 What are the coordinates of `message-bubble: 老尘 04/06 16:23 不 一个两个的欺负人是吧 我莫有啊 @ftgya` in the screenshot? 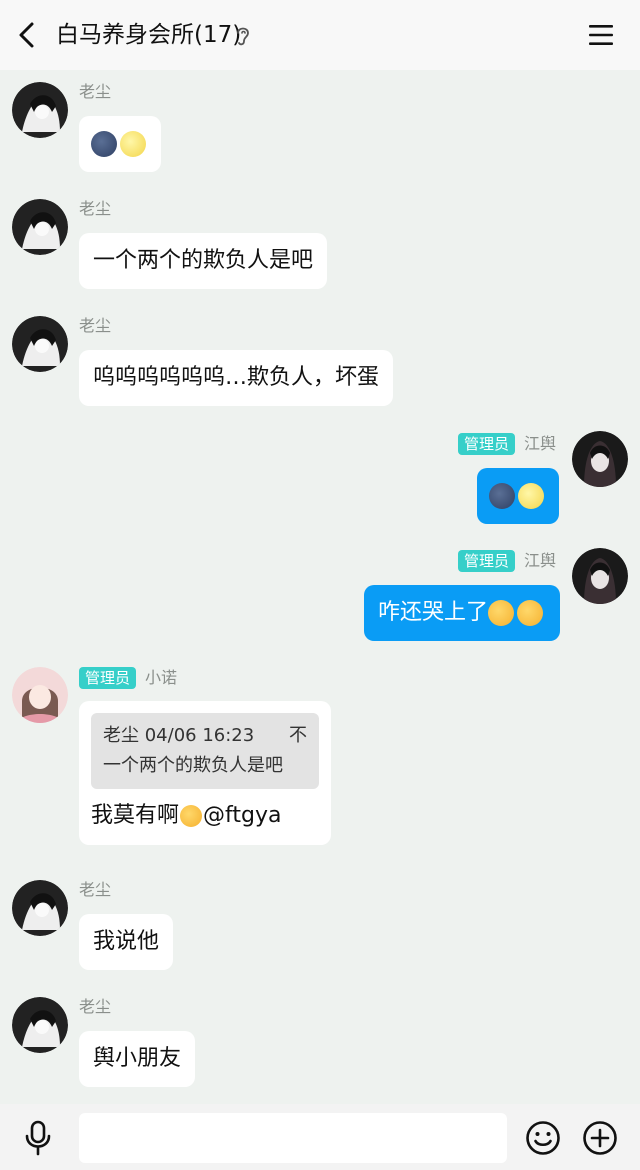 It's located at (205, 773).